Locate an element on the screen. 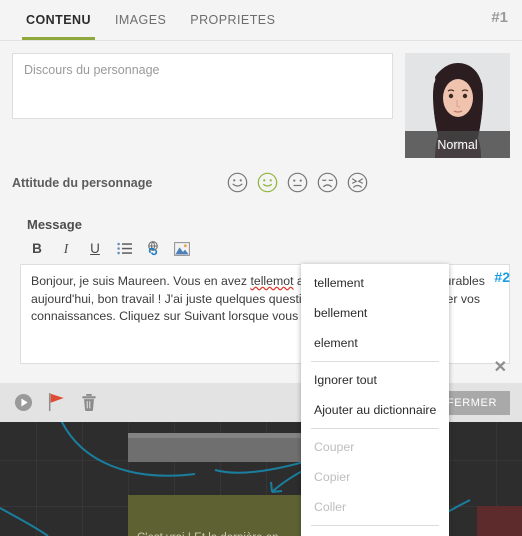 The image size is (522, 536). attitude-options is located at coordinates (297, 182).